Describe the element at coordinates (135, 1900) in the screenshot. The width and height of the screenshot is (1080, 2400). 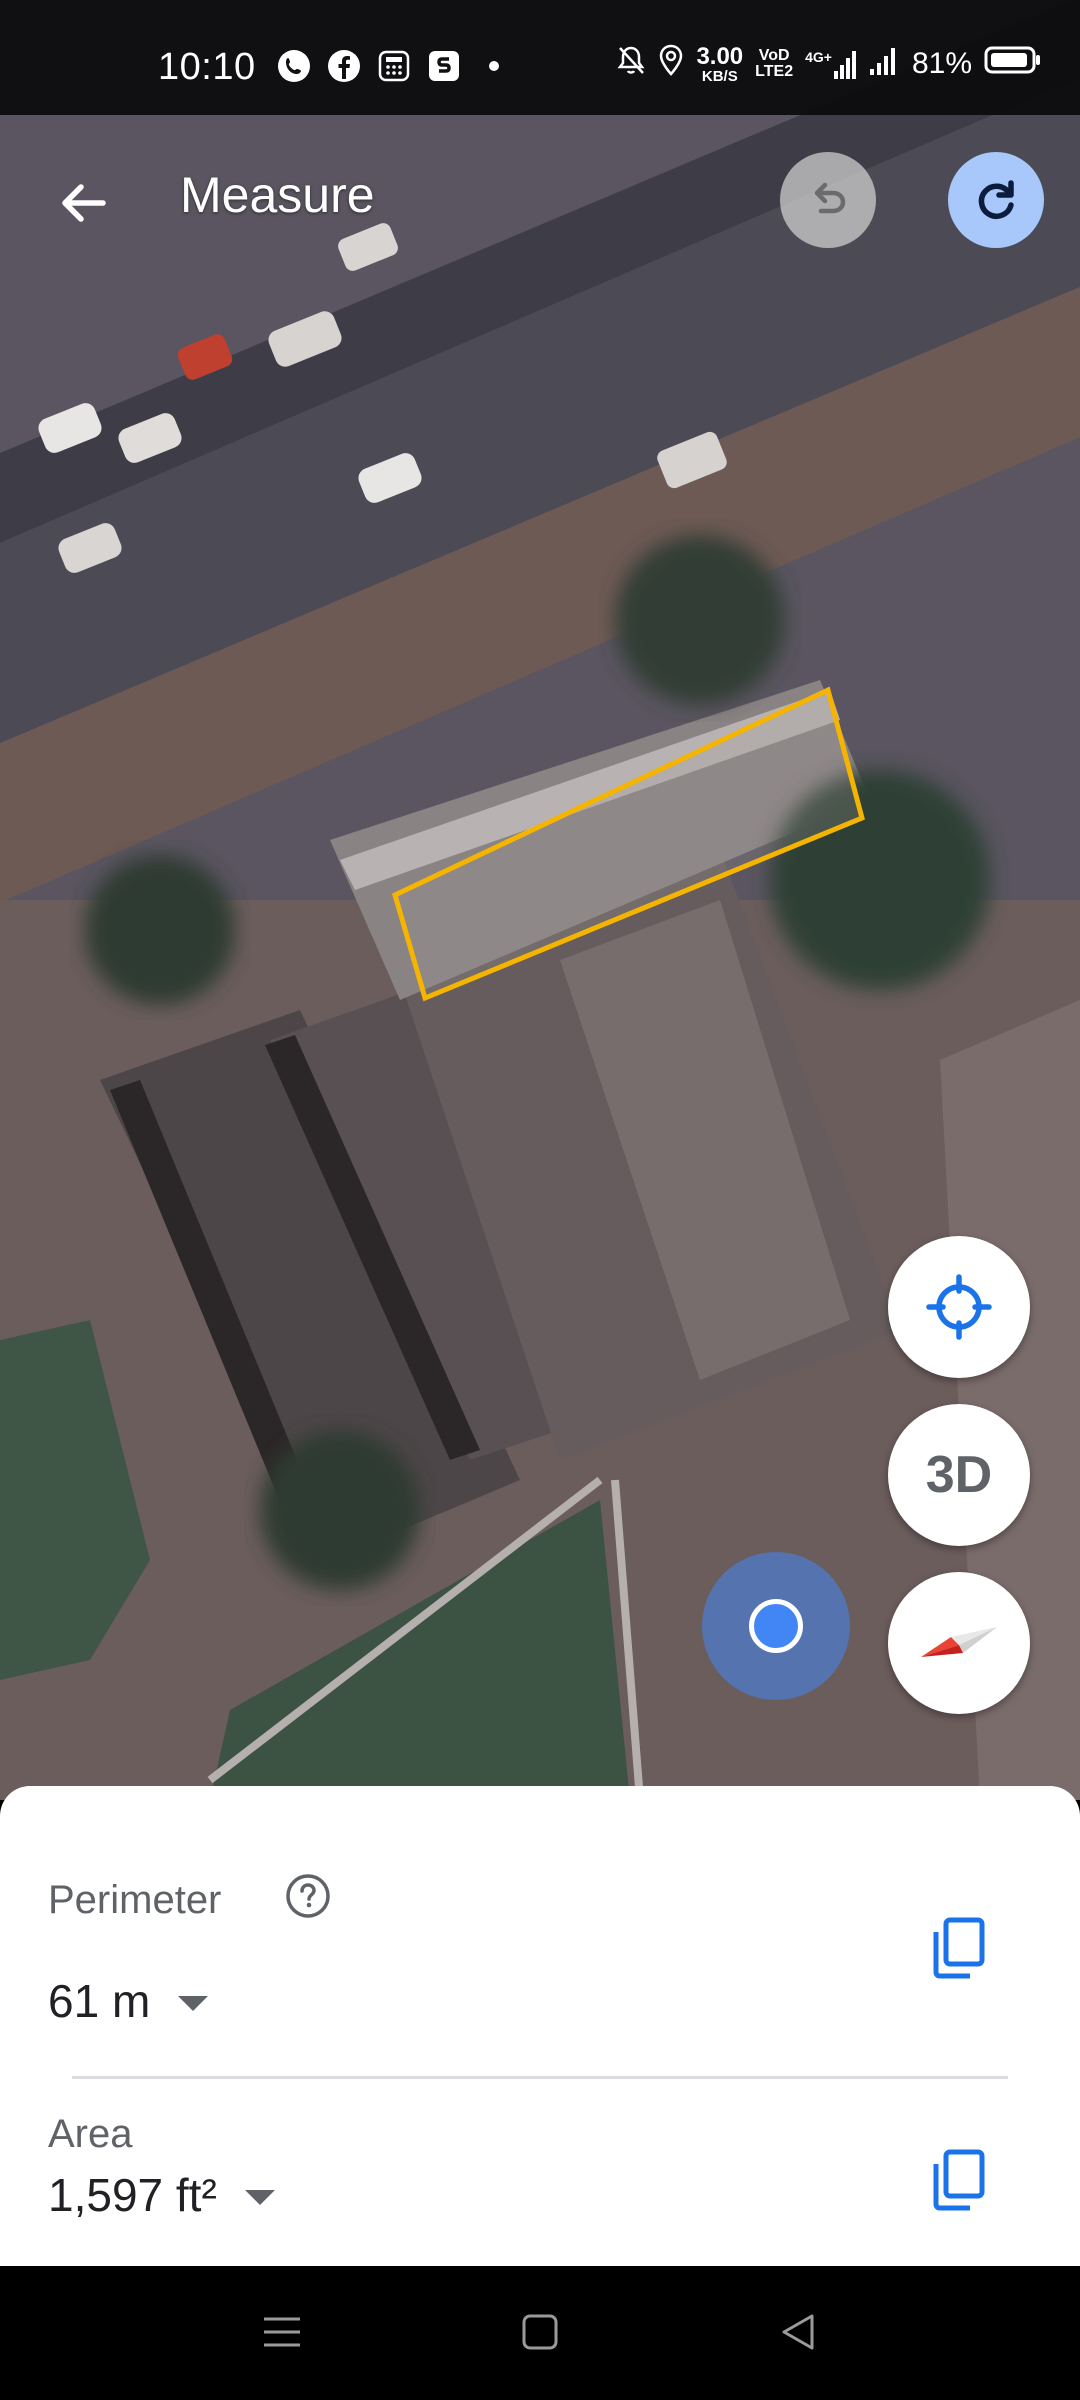
I see `perimeter-label: Perimeter` at that location.